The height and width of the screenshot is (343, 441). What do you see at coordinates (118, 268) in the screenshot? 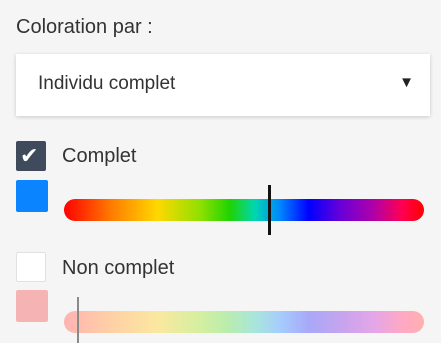
I see `non-complet-label: Non complet` at bounding box center [118, 268].